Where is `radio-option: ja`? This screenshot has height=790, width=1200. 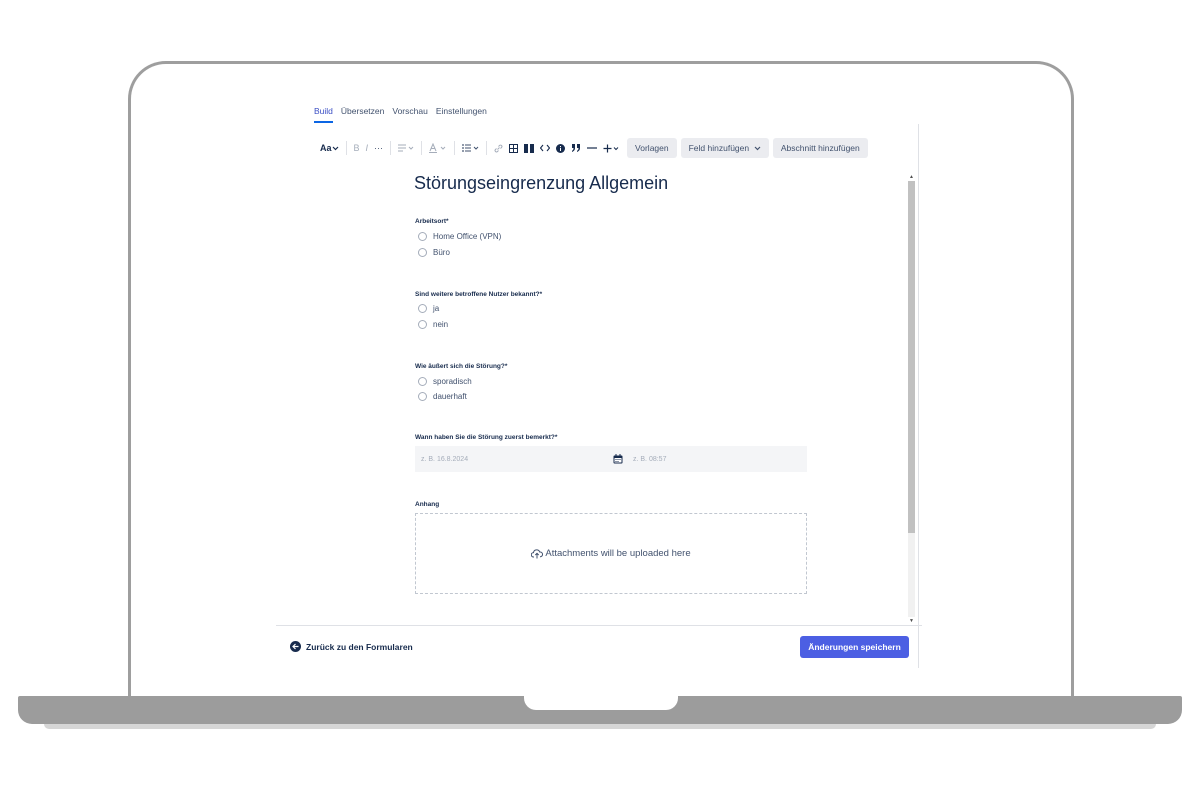 radio-option: ja is located at coordinates (428, 308).